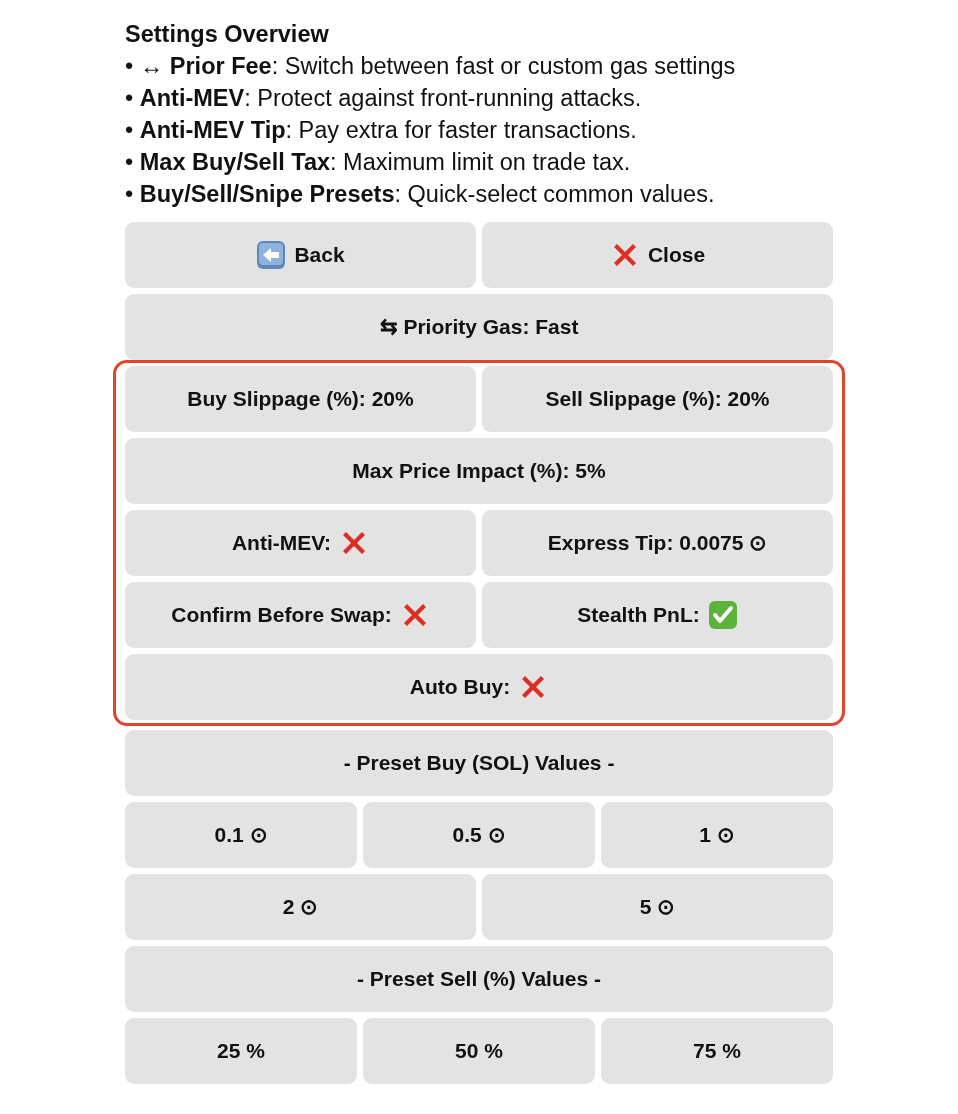  I want to click on overview-item: • ↔ Prior Fee: Switch between fast or custom gas settings, so click(431, 66).